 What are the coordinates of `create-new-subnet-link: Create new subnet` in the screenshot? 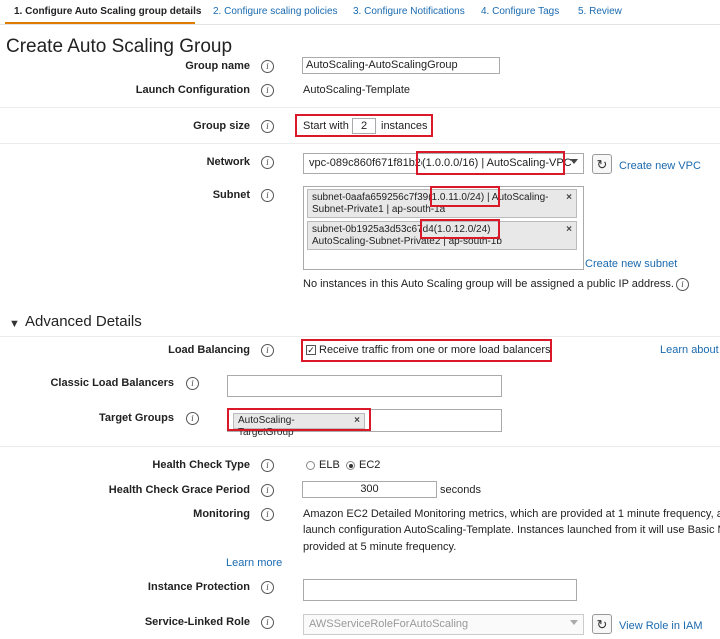 It's located at (631, 264).